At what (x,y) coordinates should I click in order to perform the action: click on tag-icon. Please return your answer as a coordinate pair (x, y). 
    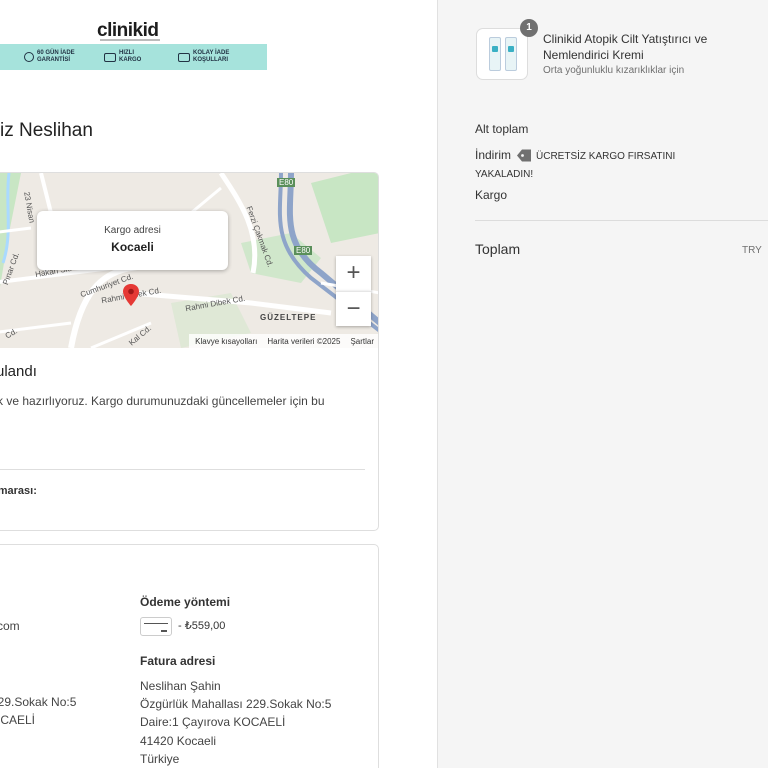
    Looking at the image, I should click on (524, 155).